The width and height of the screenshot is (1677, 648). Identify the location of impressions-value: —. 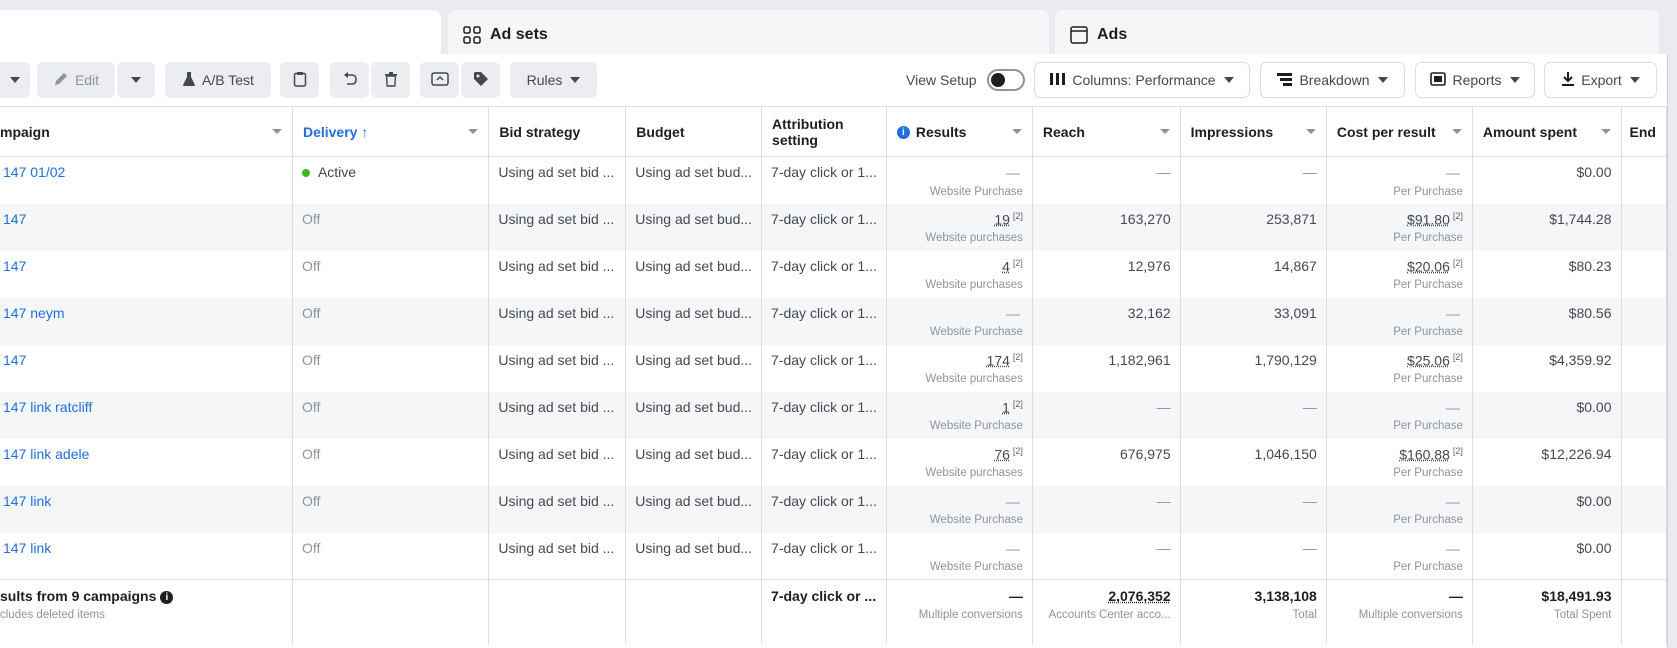
(1309, 547).